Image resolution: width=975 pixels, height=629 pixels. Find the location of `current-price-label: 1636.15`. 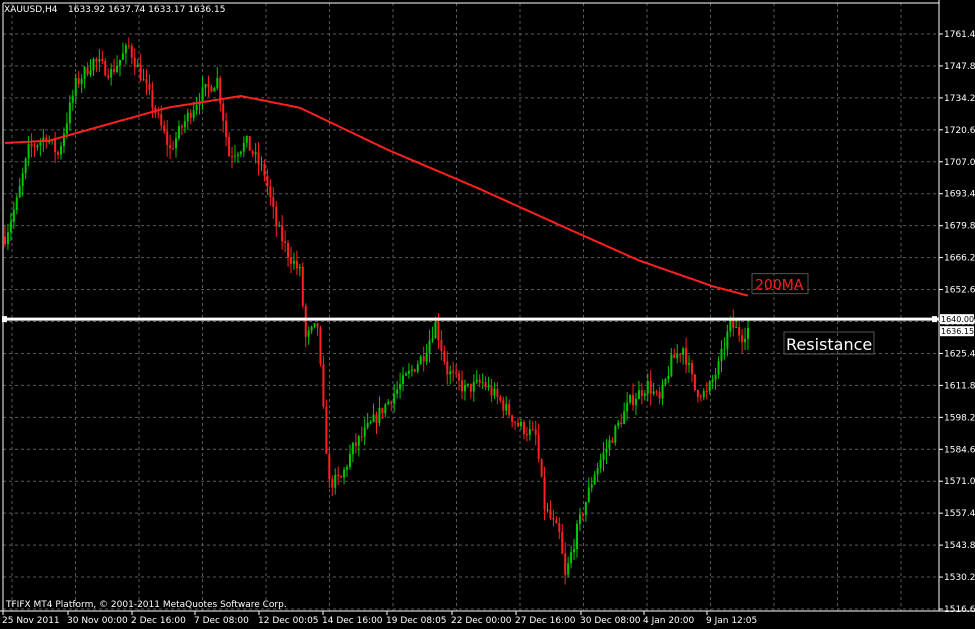

current-price-label: 1636.15 is located at coordinates (957, 331).